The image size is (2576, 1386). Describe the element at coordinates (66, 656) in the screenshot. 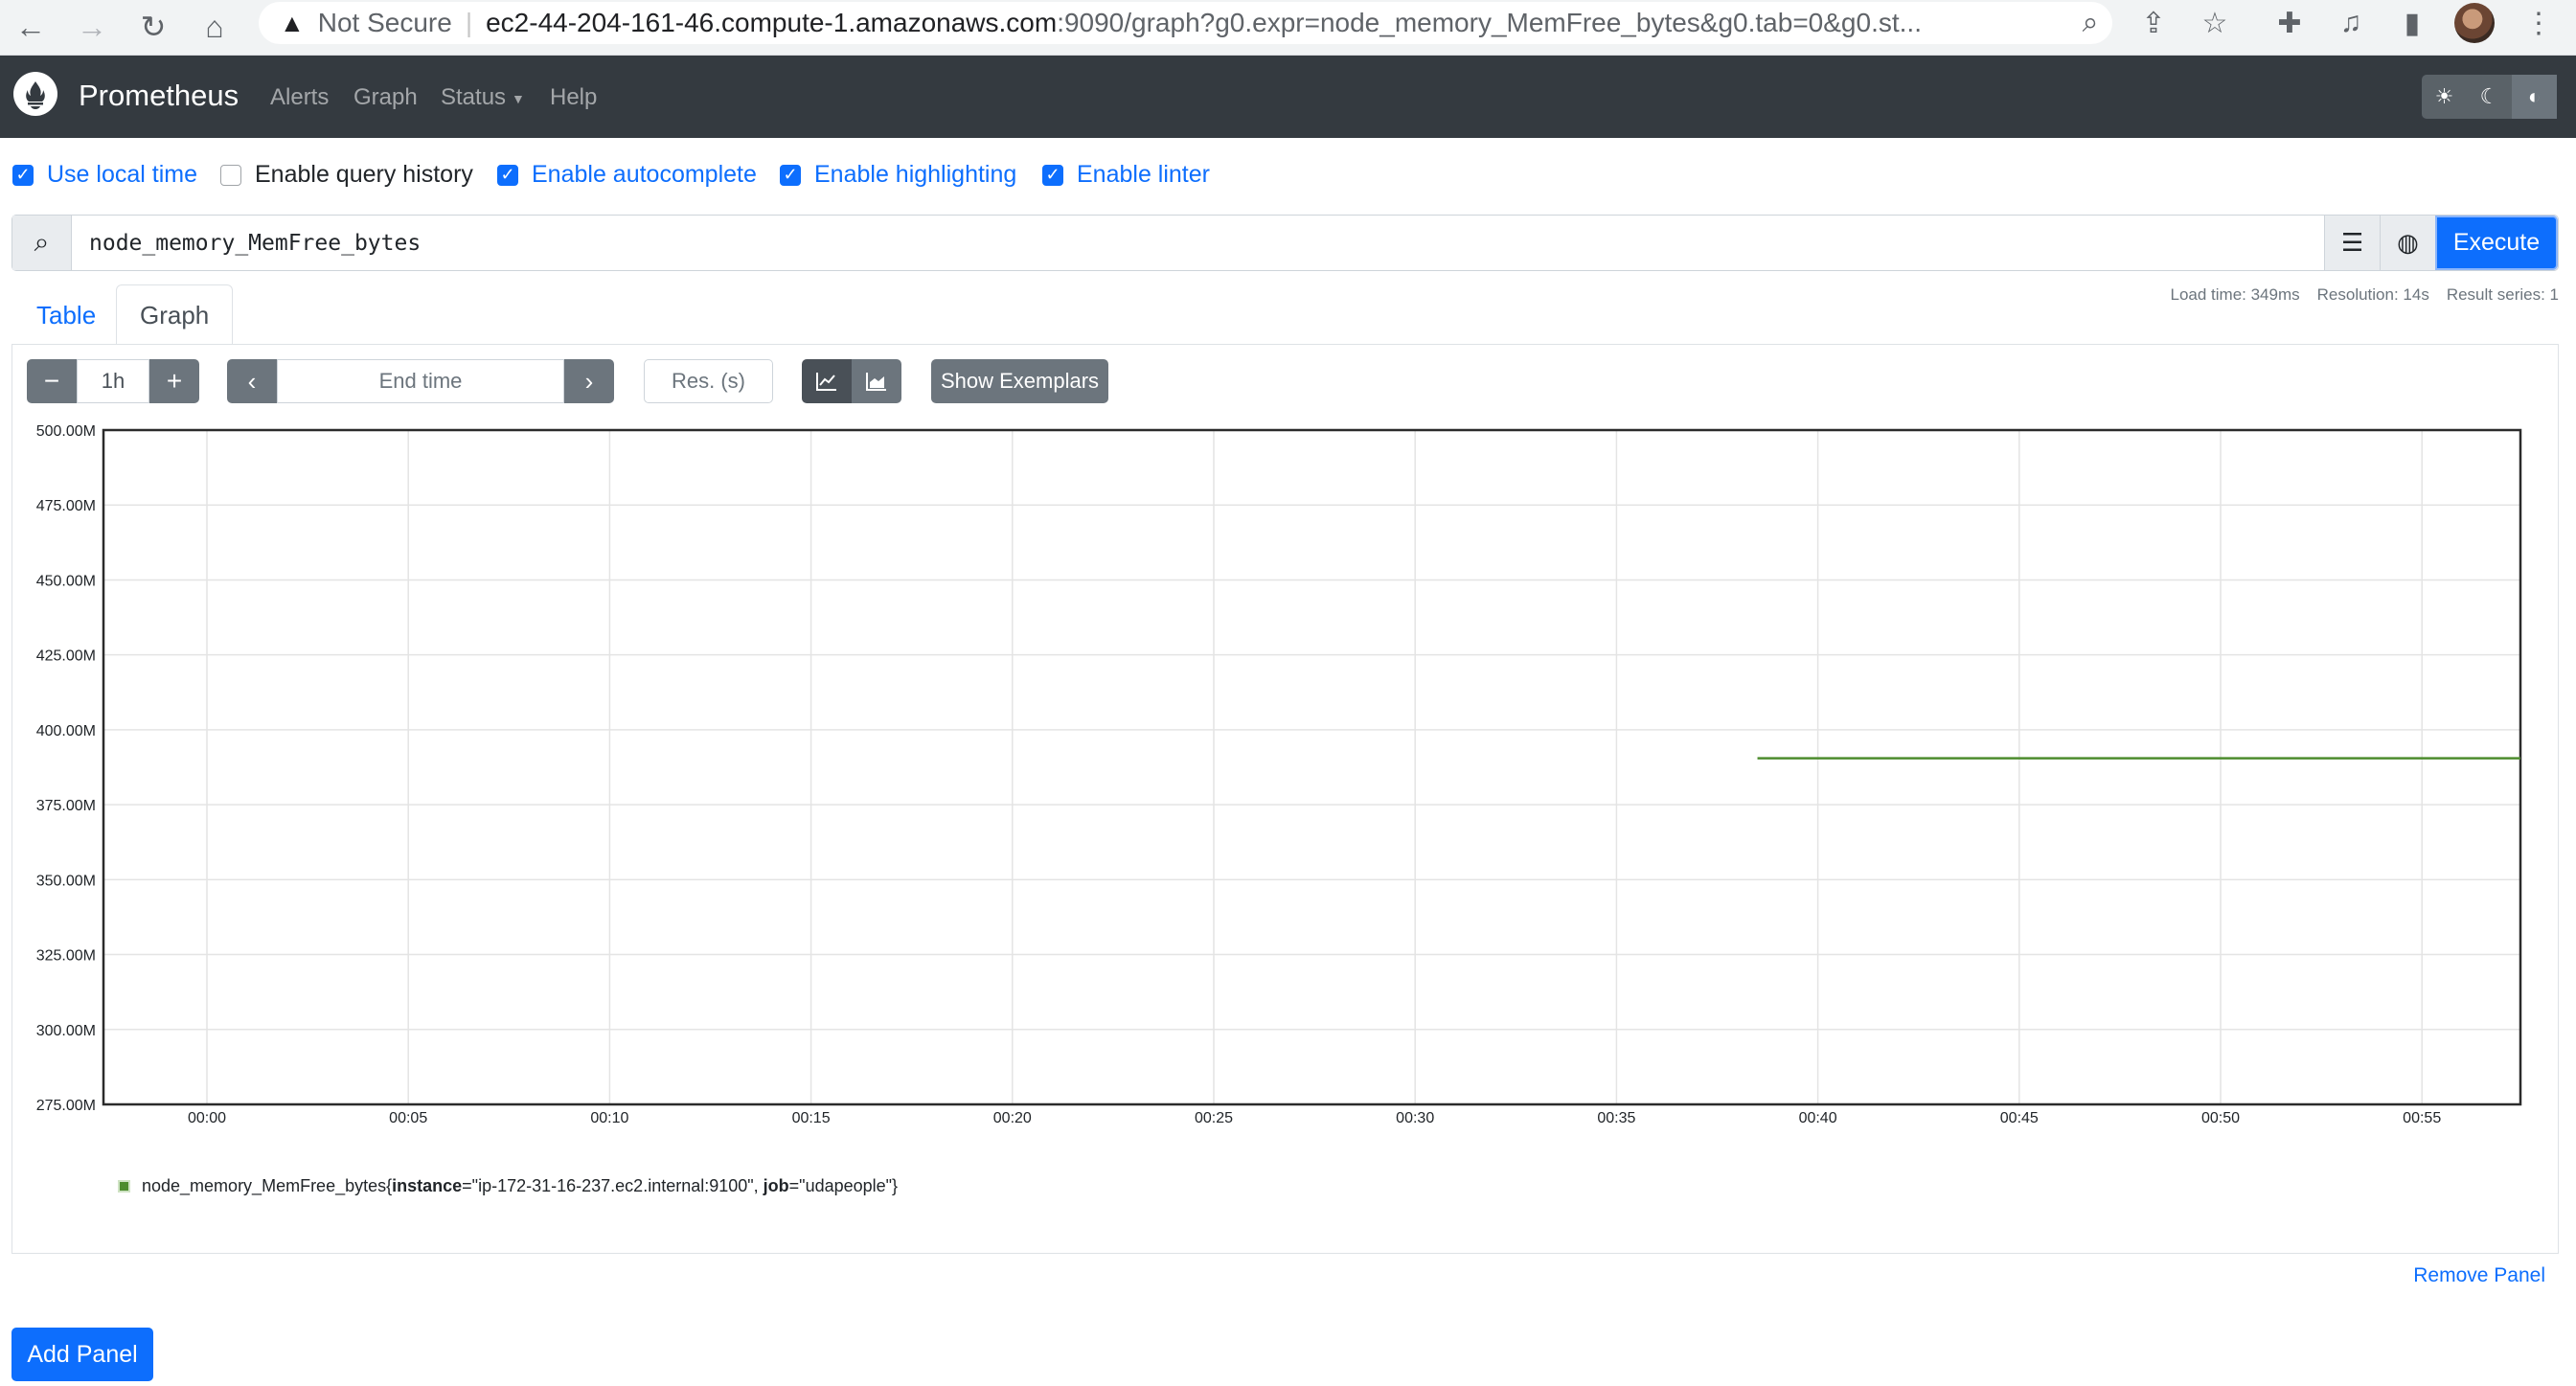

I see `y-tick-label: 425.00M` at that location.